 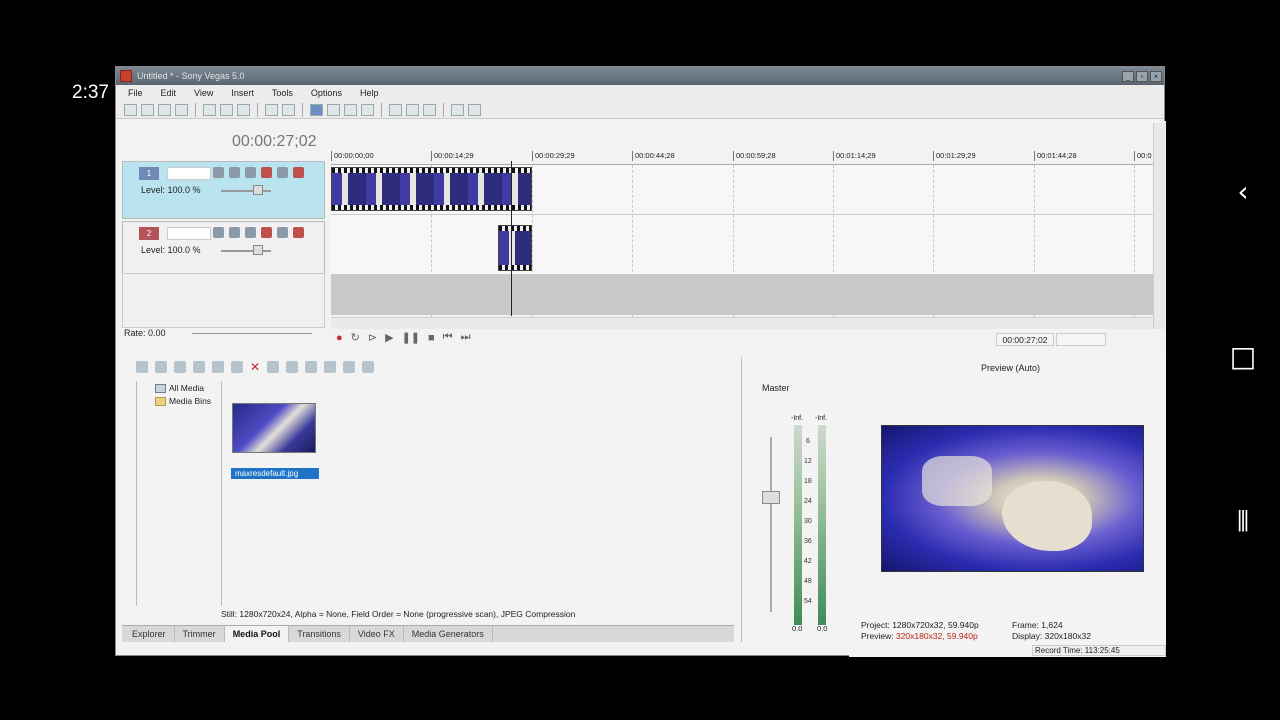 I want to click on menu-help: Help, so click(x=369, y=93).